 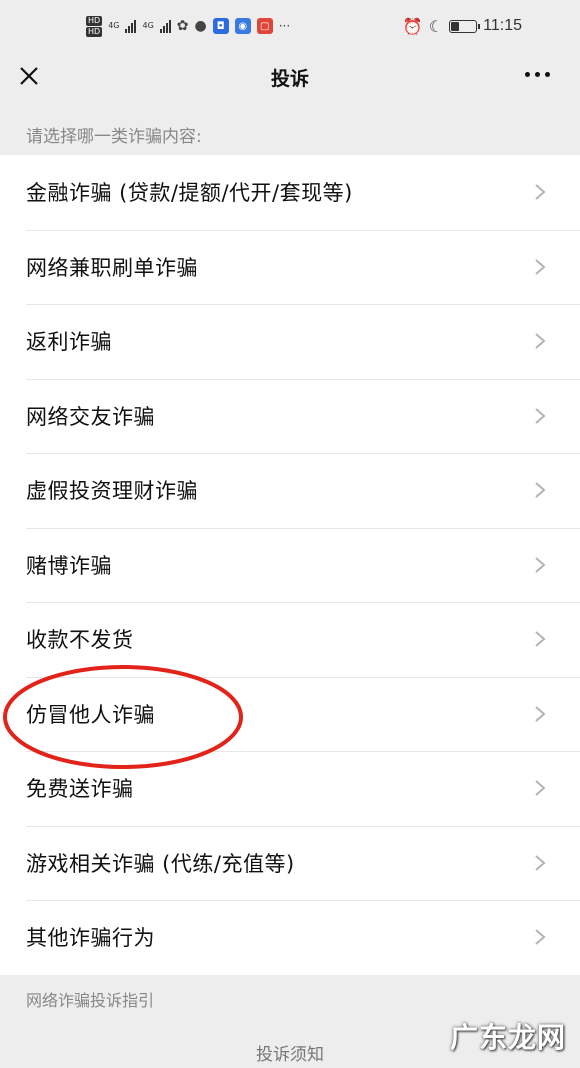 What do you see at coordinates (290, 341) in the screenshot?
I see `list-item: 返利诈骗` at bounding box center [290, 341].